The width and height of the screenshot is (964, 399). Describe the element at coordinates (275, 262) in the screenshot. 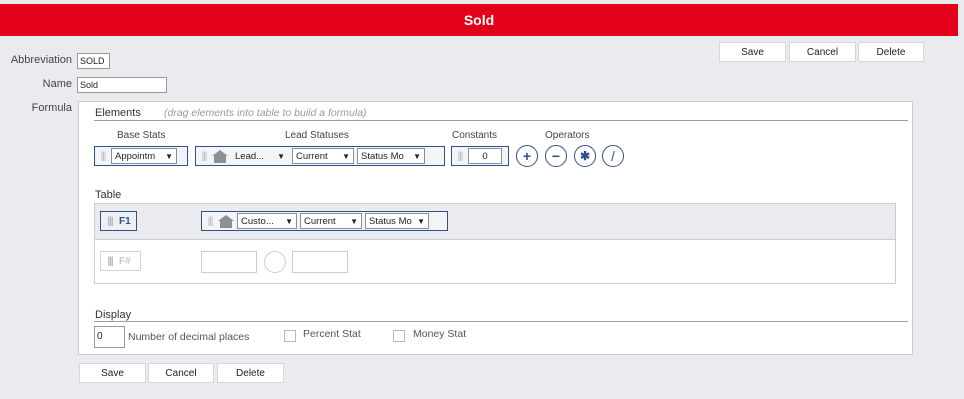

I see `empty-operator-slot` at that location.